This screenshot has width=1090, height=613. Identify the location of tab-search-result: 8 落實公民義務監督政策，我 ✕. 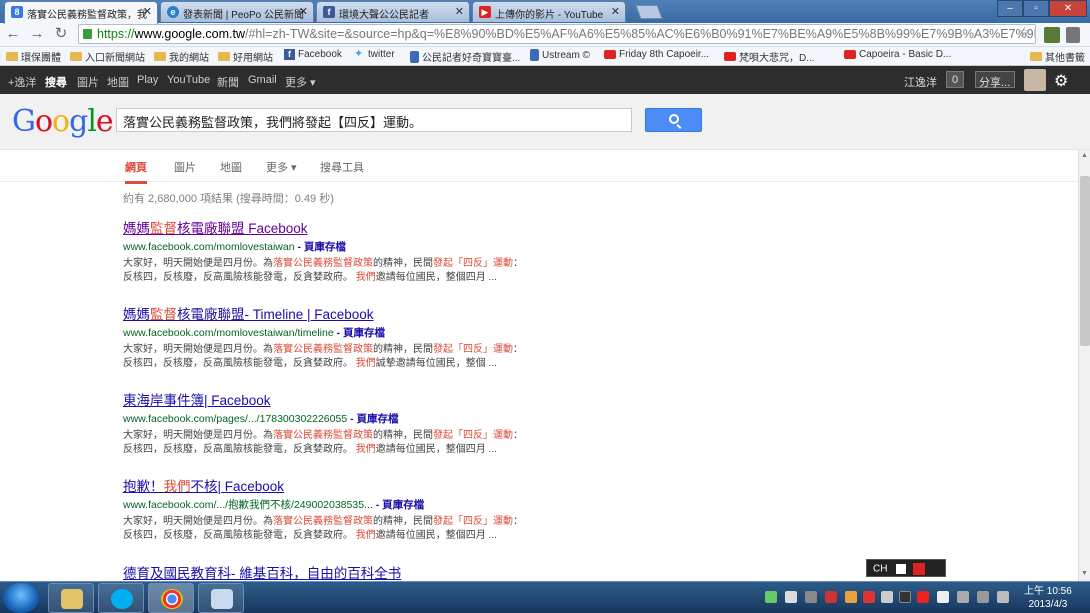
(81, 12).